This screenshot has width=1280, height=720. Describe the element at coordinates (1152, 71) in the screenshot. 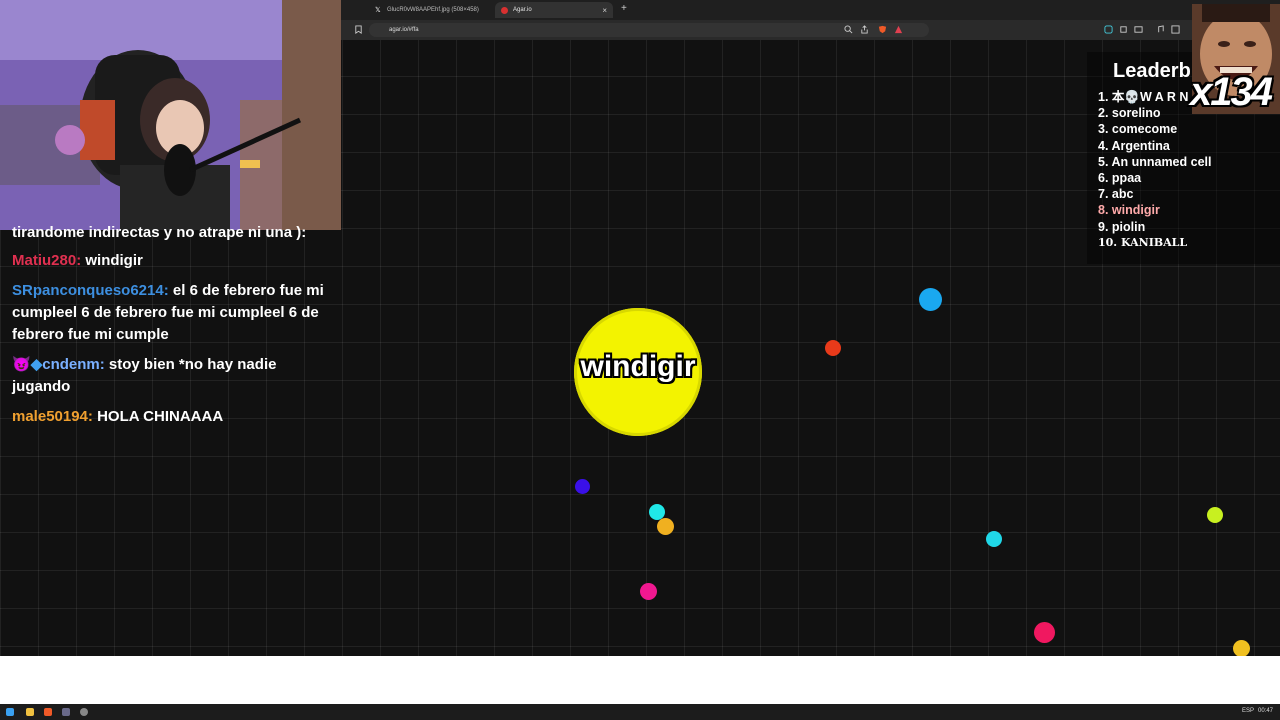

I see `leaderboard-title: Leaderb` at that location.